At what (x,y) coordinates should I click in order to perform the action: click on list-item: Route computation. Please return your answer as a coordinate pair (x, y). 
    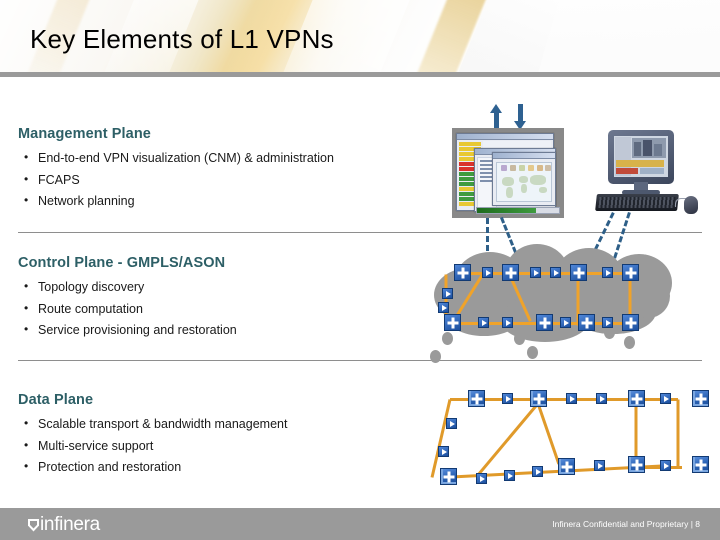
    Looking at the image, I should click on (228, 309).